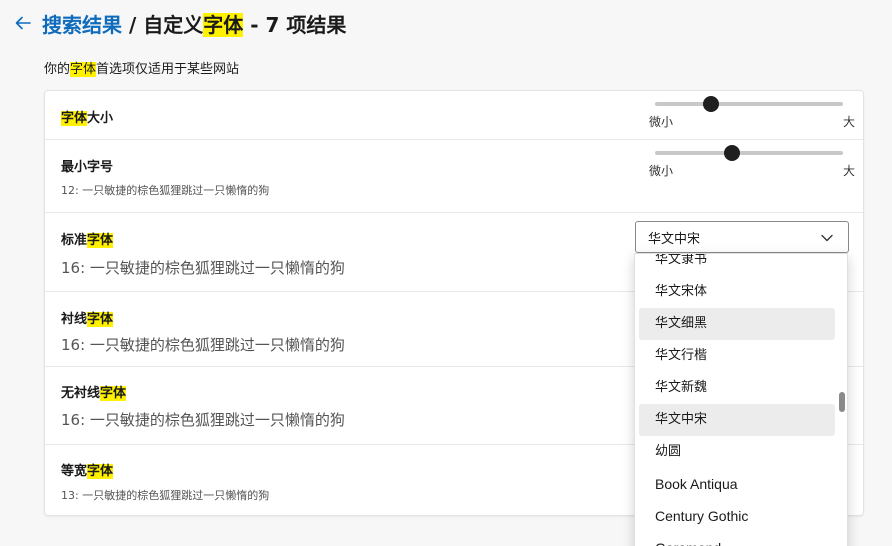 This screenshot has width=892, height=546. Describe the element at coordinates (737, 265) in the screenshot. I see `dropdown-option: 华文隶书` at that location.